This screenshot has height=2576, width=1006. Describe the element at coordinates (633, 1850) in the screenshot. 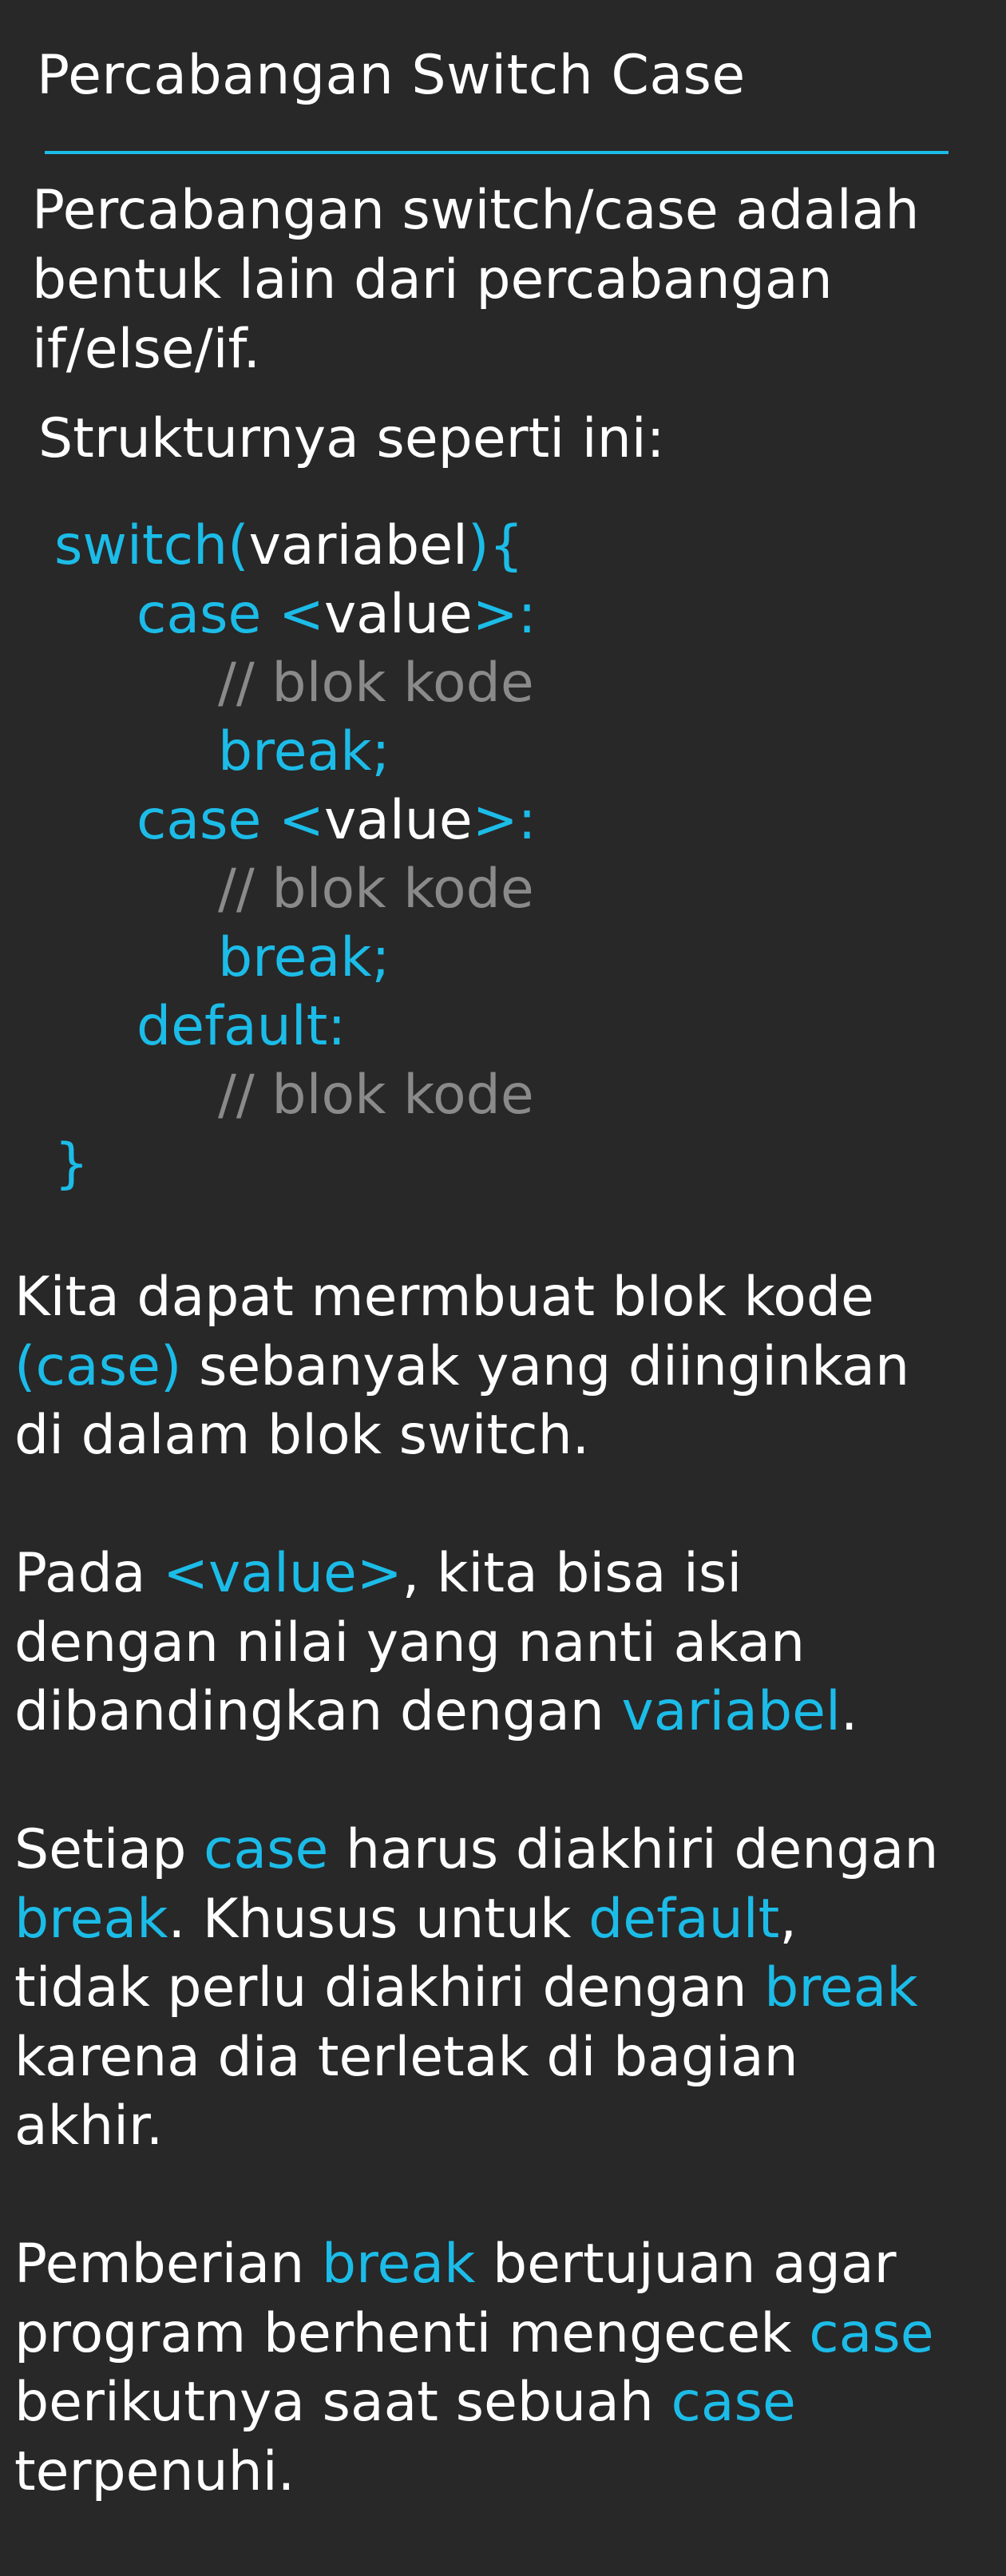

I see `text-span: harus diakhiri dengan` at that location.